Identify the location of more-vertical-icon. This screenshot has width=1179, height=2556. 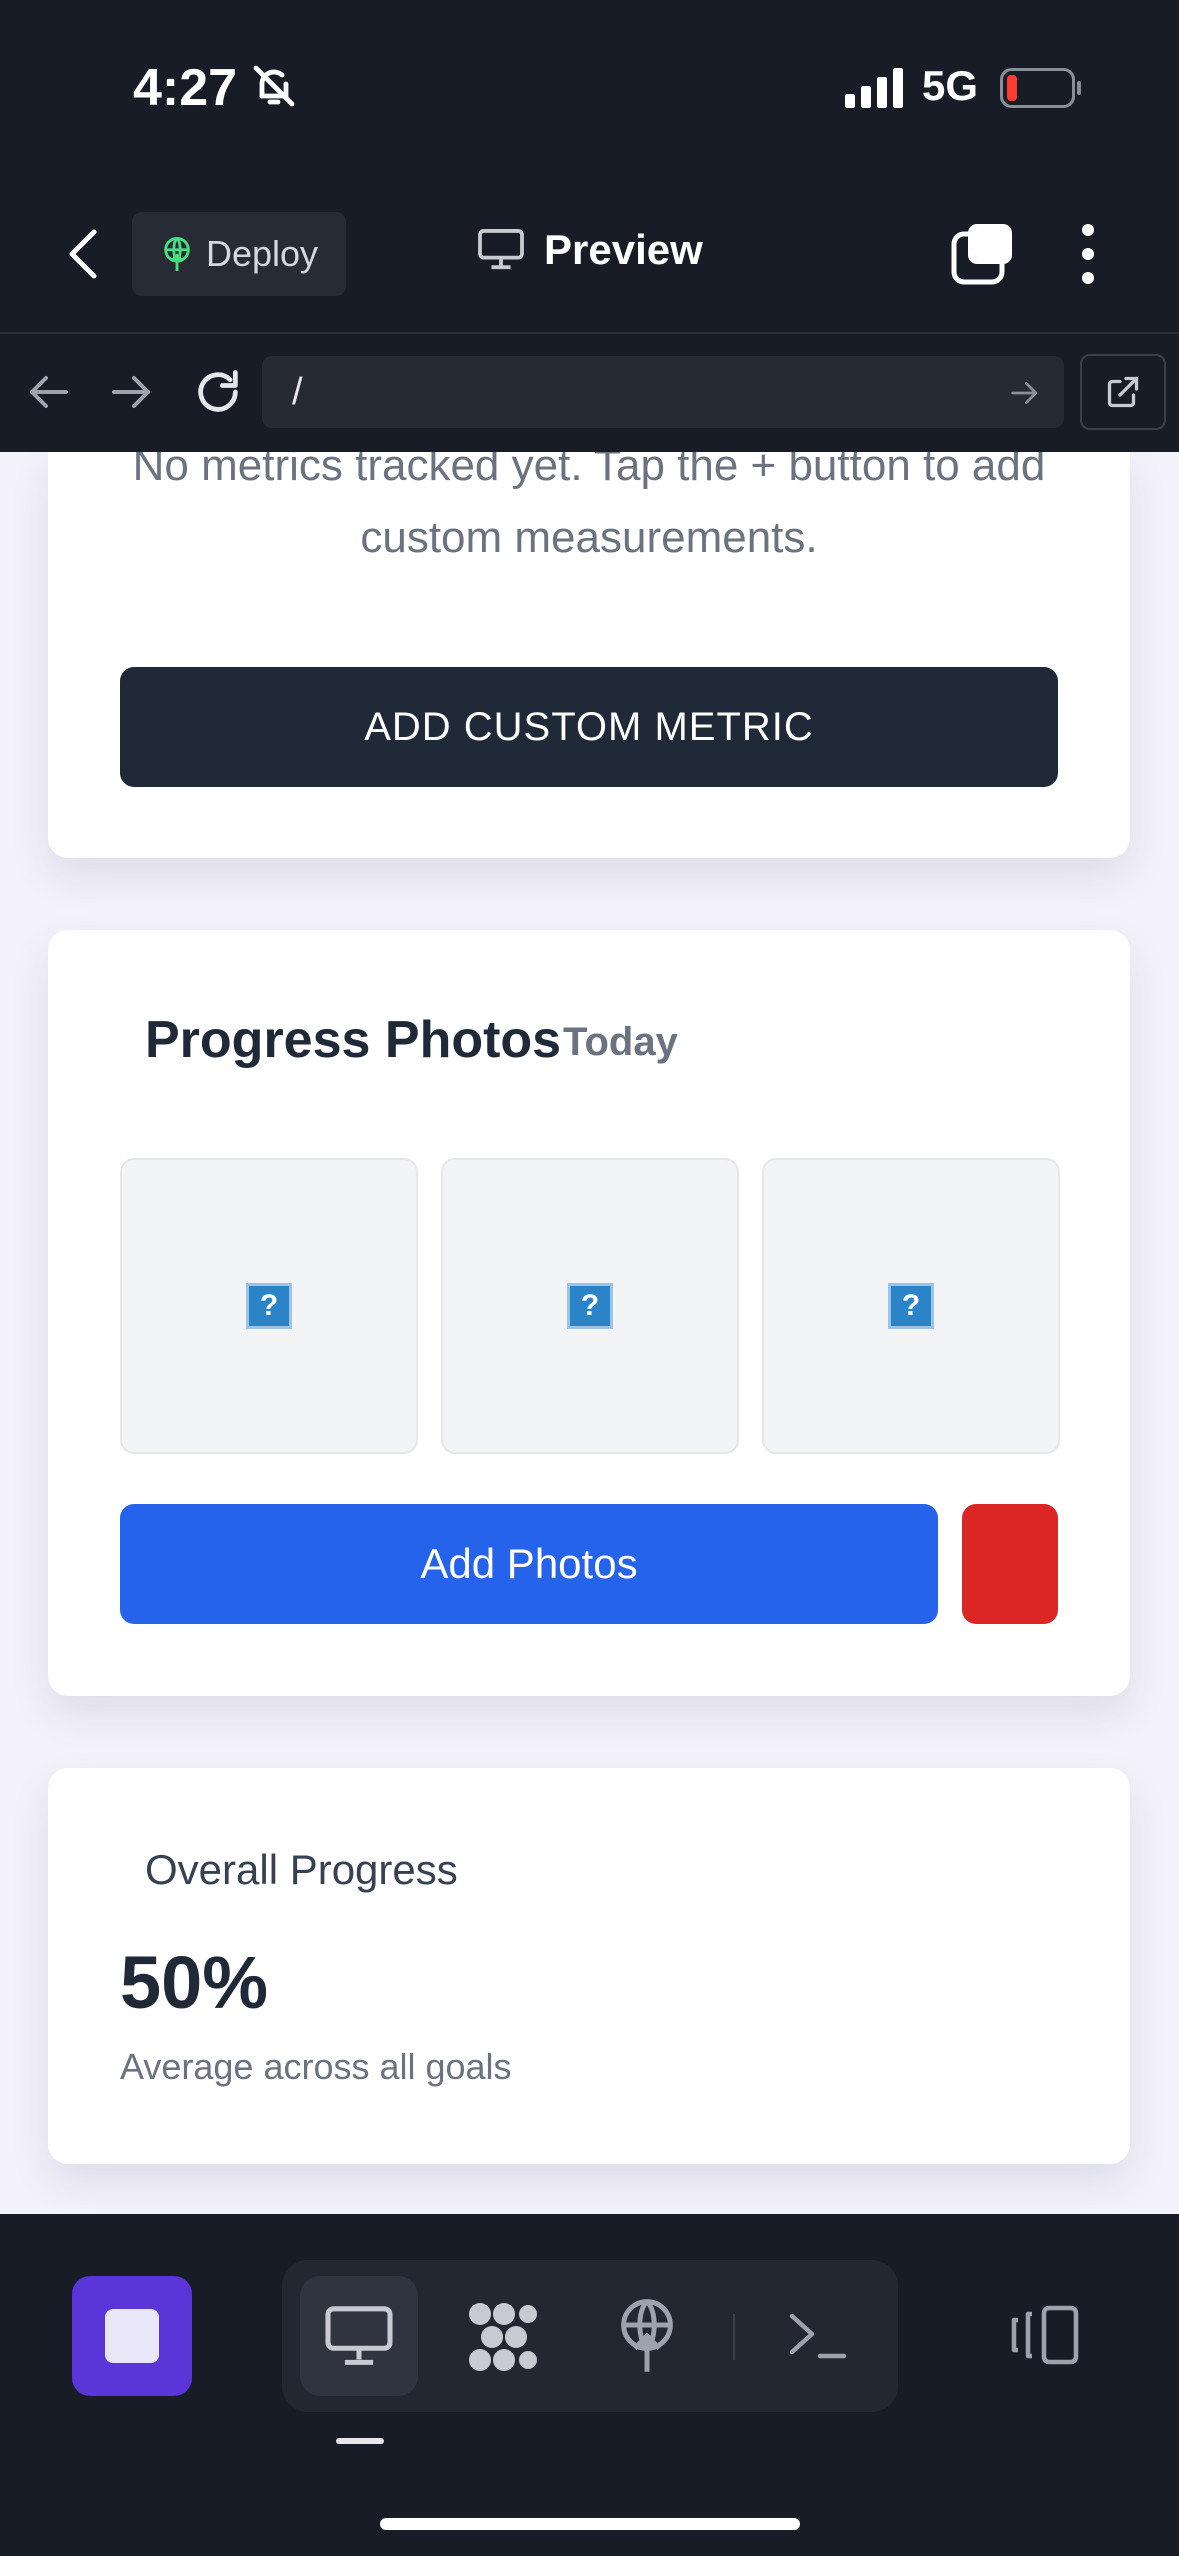
(1088, 254).